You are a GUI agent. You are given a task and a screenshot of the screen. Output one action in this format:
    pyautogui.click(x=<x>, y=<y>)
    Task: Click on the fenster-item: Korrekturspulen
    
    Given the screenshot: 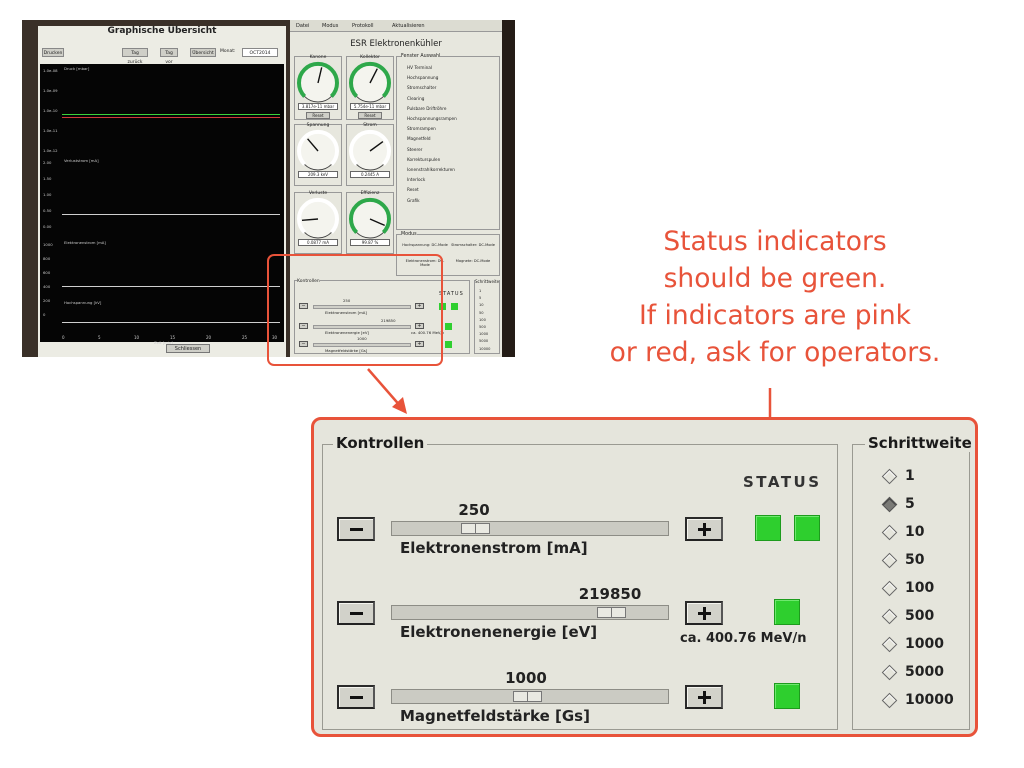 What is the action you would take?
    pyautogui.click(x=423, y=159)
    